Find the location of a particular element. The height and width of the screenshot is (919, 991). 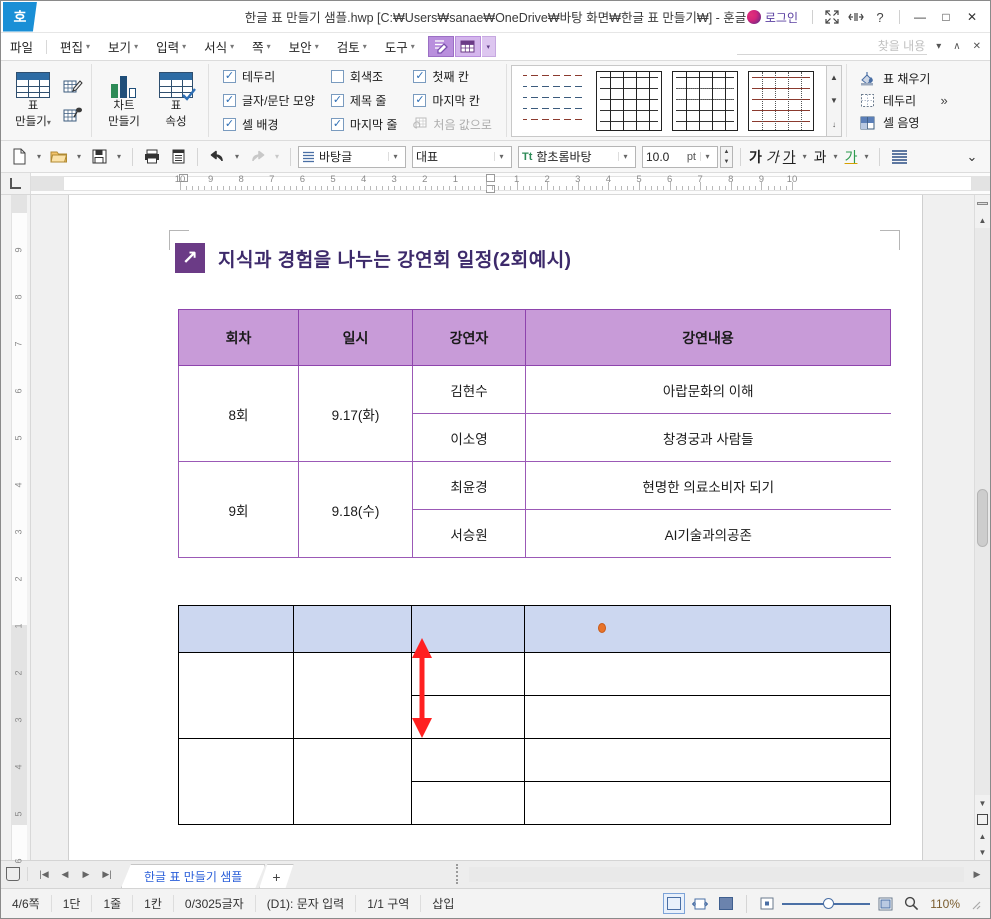

option-border: ✓ 테두리 is located at coordinates (269, 76).